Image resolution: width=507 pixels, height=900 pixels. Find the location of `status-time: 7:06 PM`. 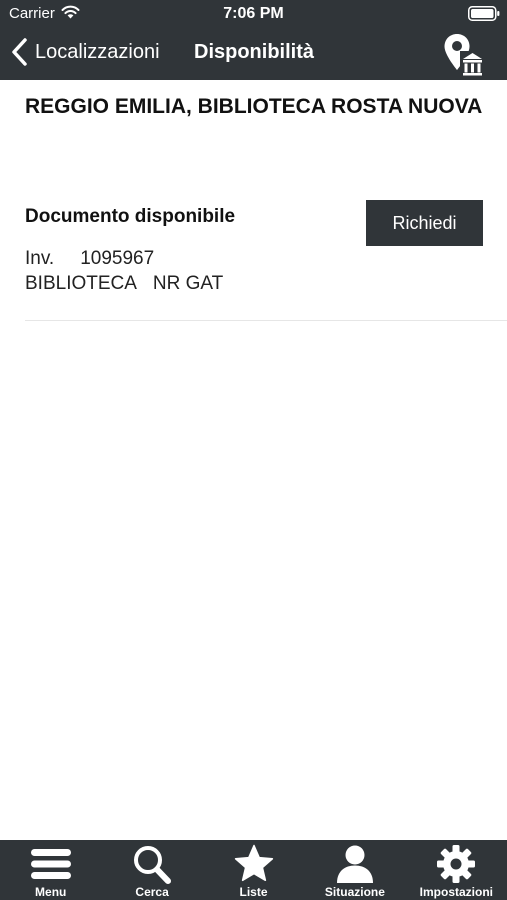

status-time: 7:06 PM is located at coordinates (253, 13).